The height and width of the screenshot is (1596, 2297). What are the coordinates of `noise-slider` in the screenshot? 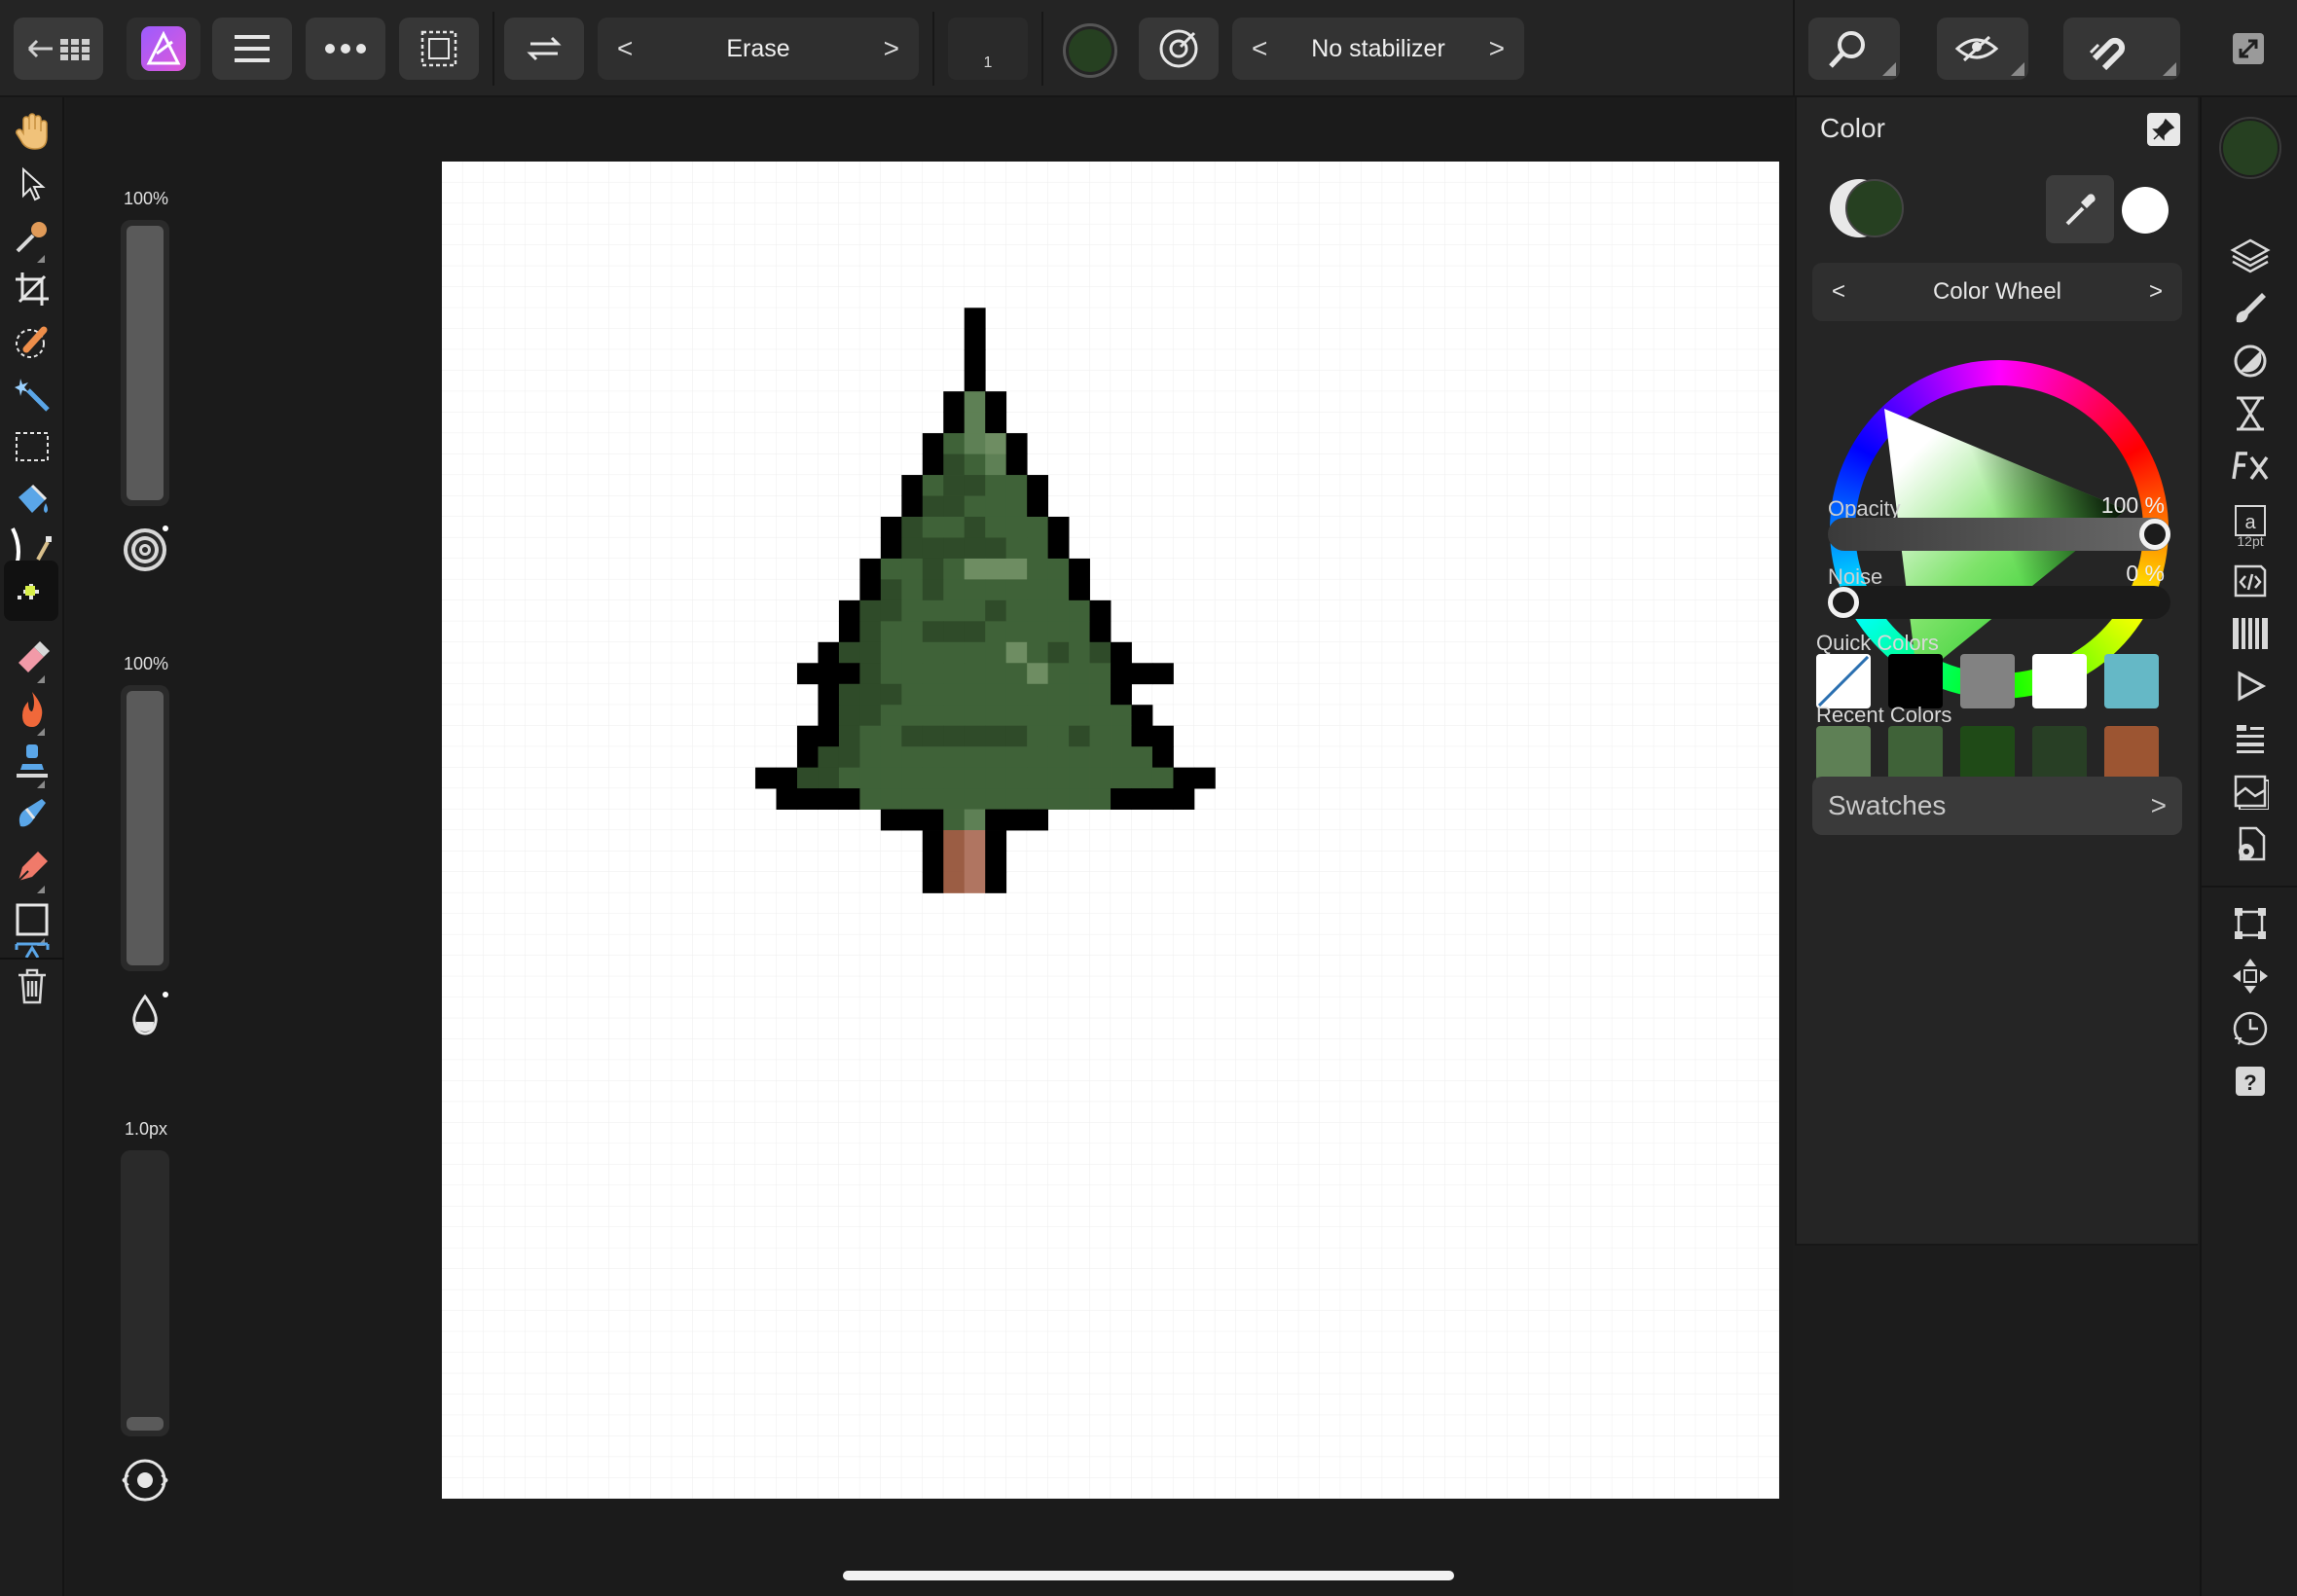 It's located at (1999, 602).